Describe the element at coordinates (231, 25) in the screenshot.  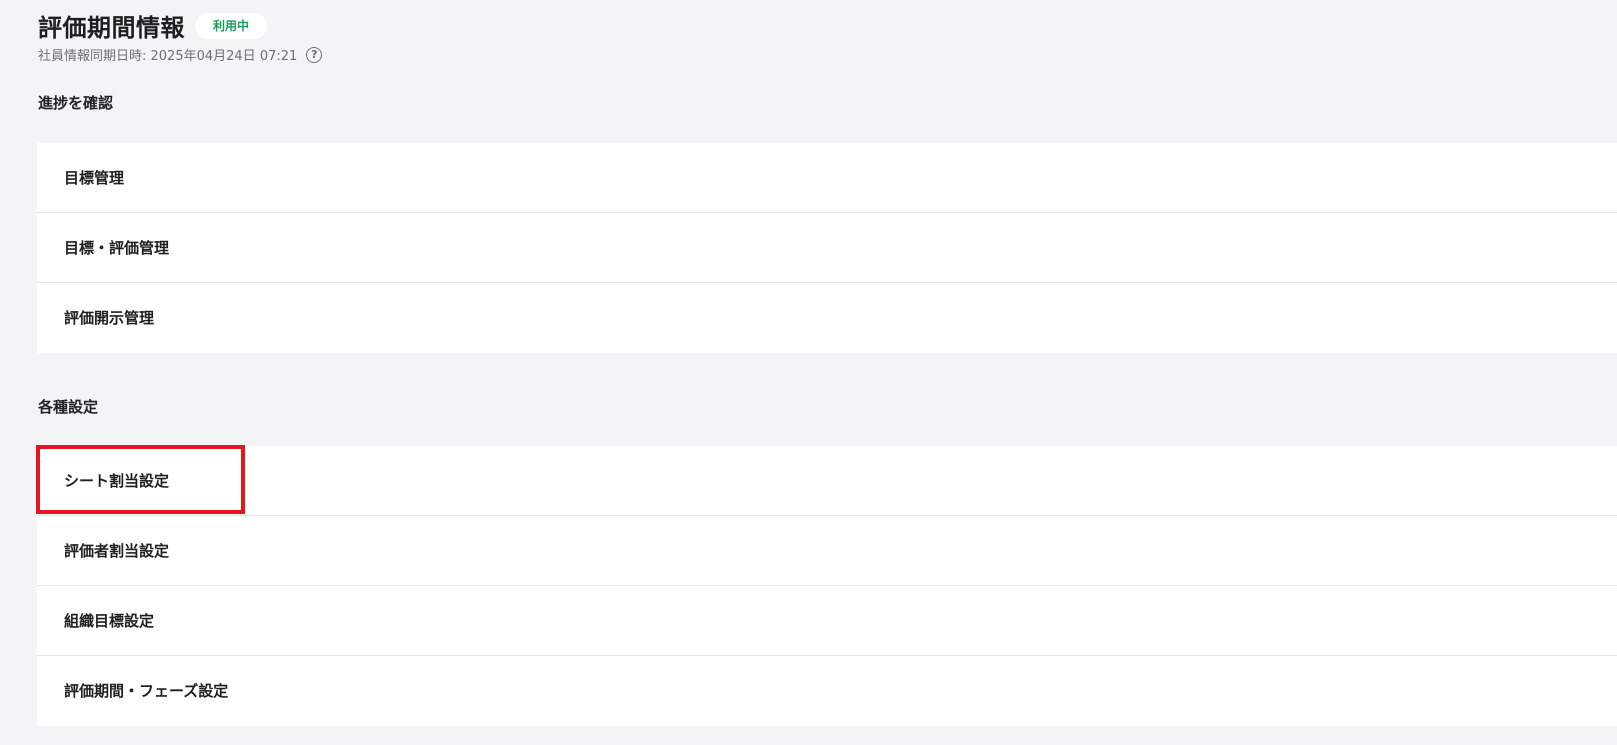
I see `status-badge: 利用中` at that location.